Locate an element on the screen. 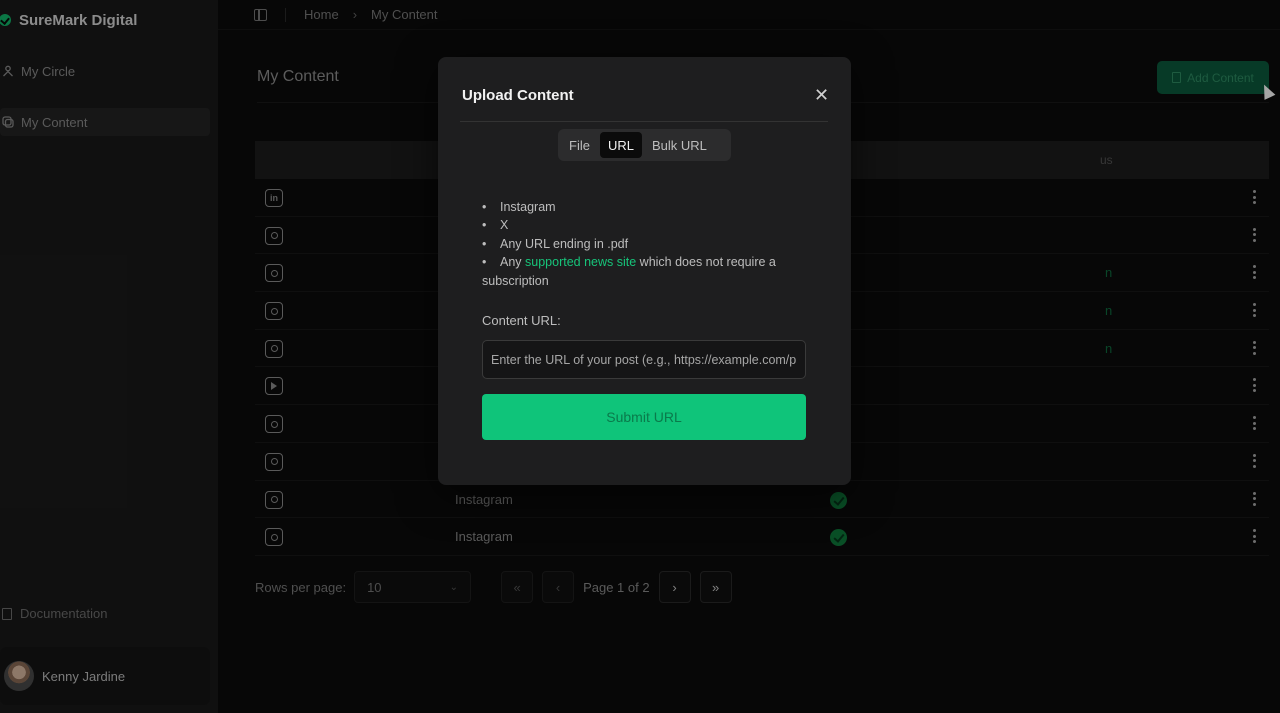 The width and height of the screenshot is (1280, 713). upload-mode-tabs: File URL Bulk URL is located at coordinates (644, 145).